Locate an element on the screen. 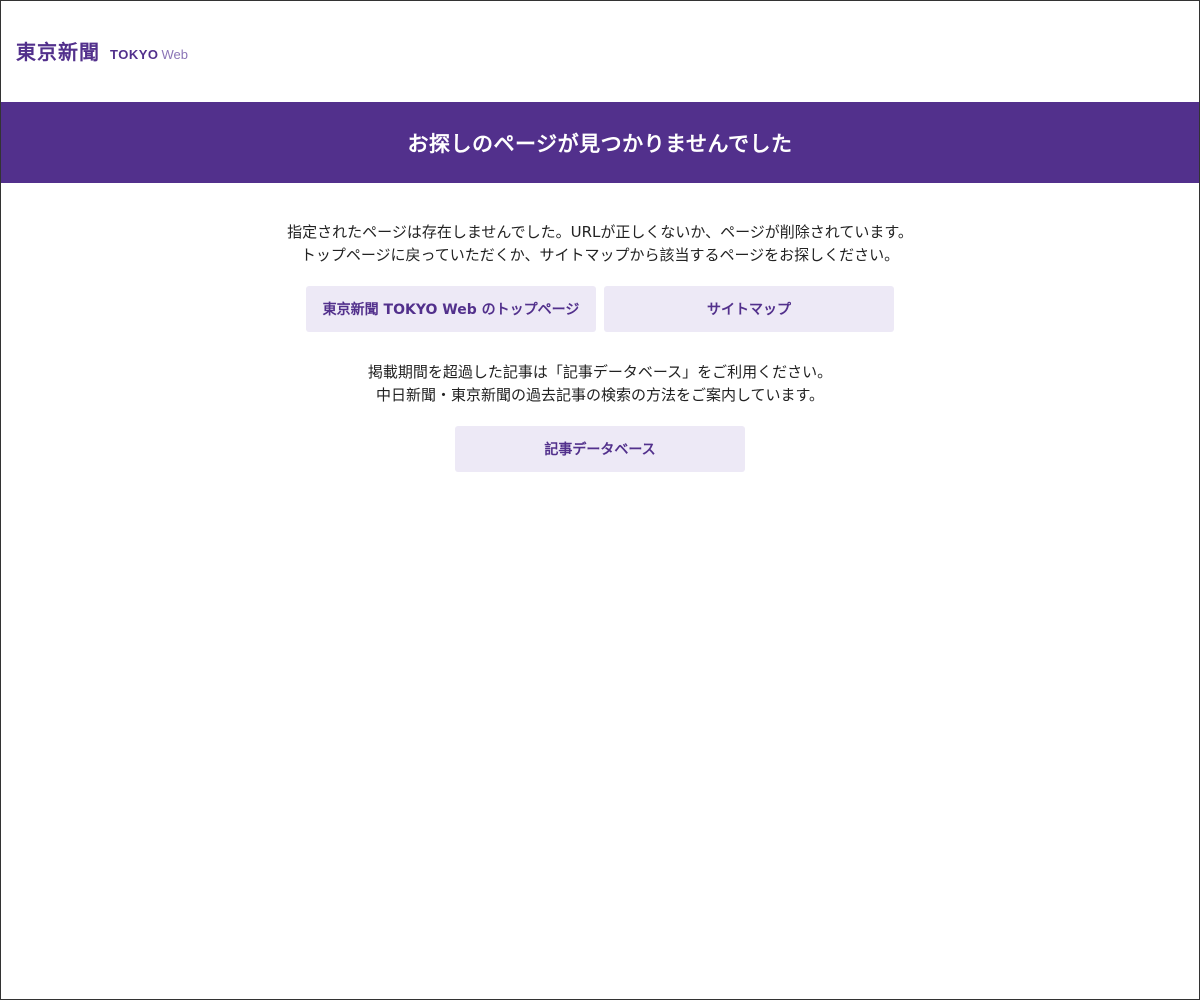 This screenshot has height=1000, width=1200. site-logo: 東京新聞 TOKYO Web is located at coordinates (102, 50).